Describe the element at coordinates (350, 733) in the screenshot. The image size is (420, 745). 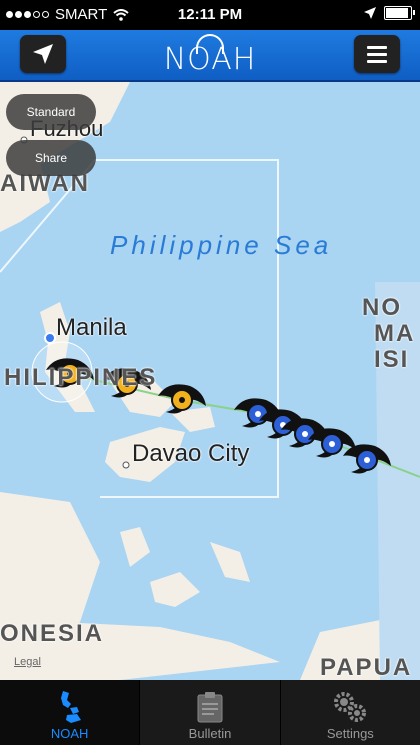
I see `tab-settings-label: Settings` at that location.